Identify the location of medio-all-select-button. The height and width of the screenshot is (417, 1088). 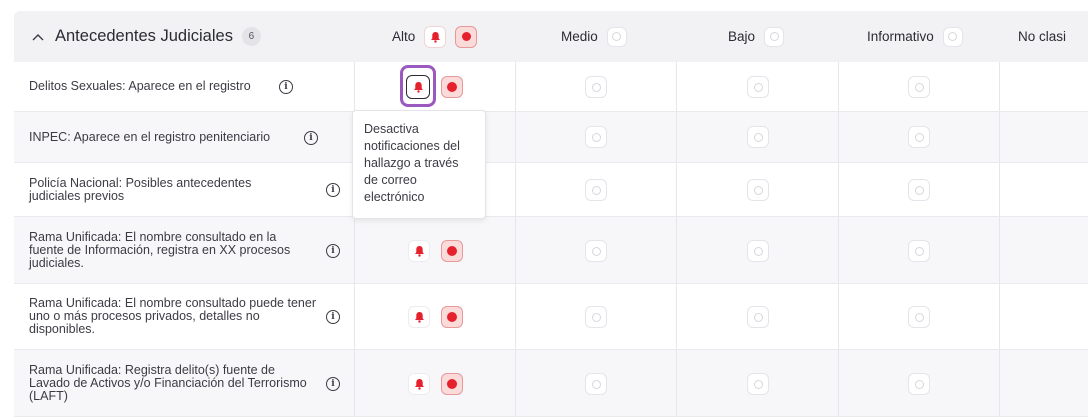
(616, 36).